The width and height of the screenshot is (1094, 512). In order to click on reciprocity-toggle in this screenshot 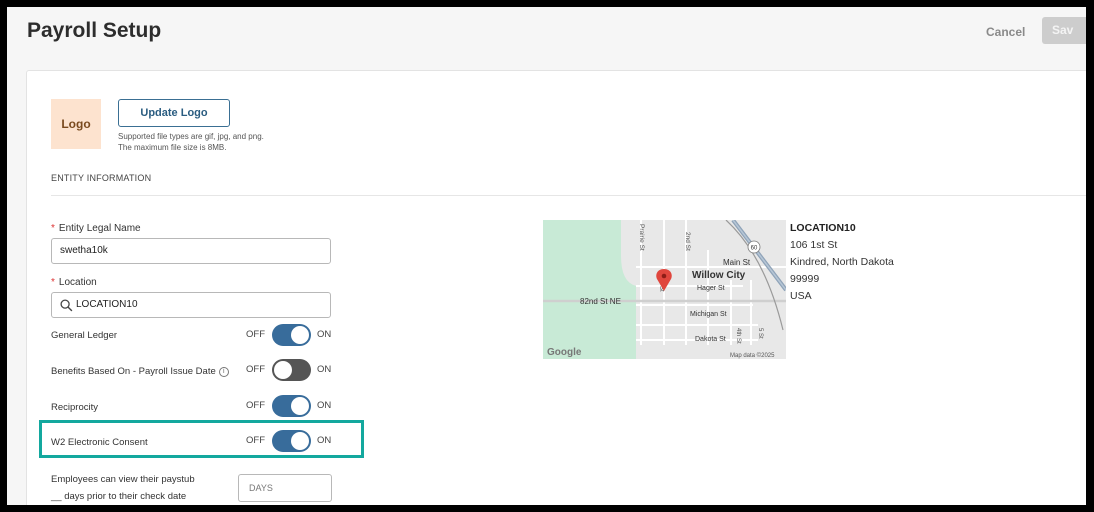, I will do `click(291, 406)`.